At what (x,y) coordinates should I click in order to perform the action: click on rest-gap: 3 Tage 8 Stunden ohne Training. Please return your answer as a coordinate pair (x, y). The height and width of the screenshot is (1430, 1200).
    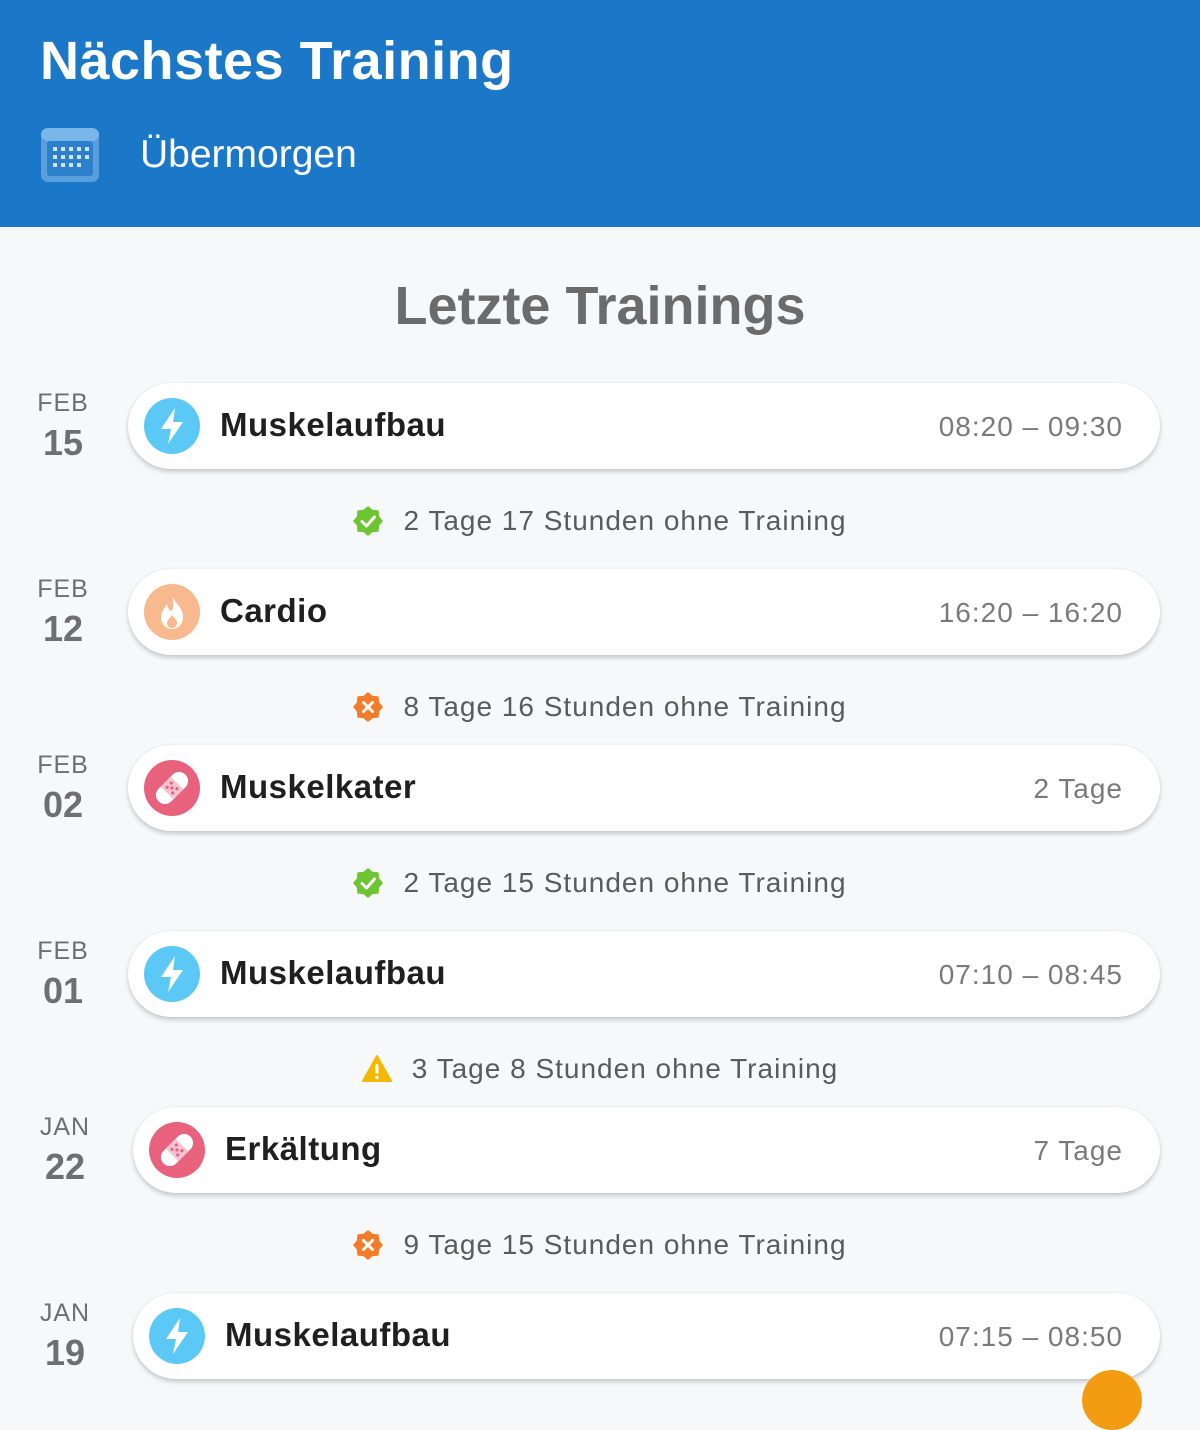
    Looking at the image, I should click on (600, 1069).